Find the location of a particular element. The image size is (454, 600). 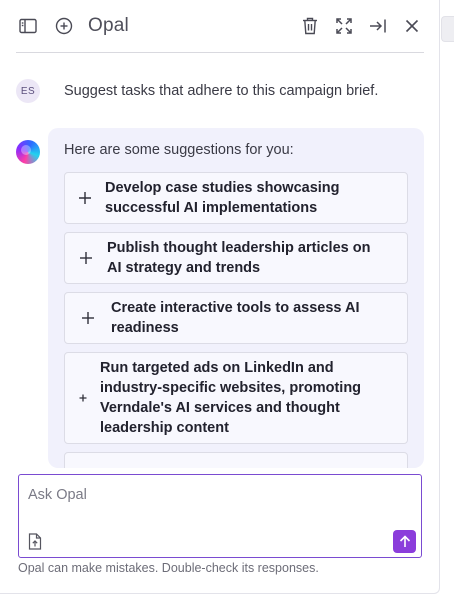

trash-icon is located at coordinates (310, 26).